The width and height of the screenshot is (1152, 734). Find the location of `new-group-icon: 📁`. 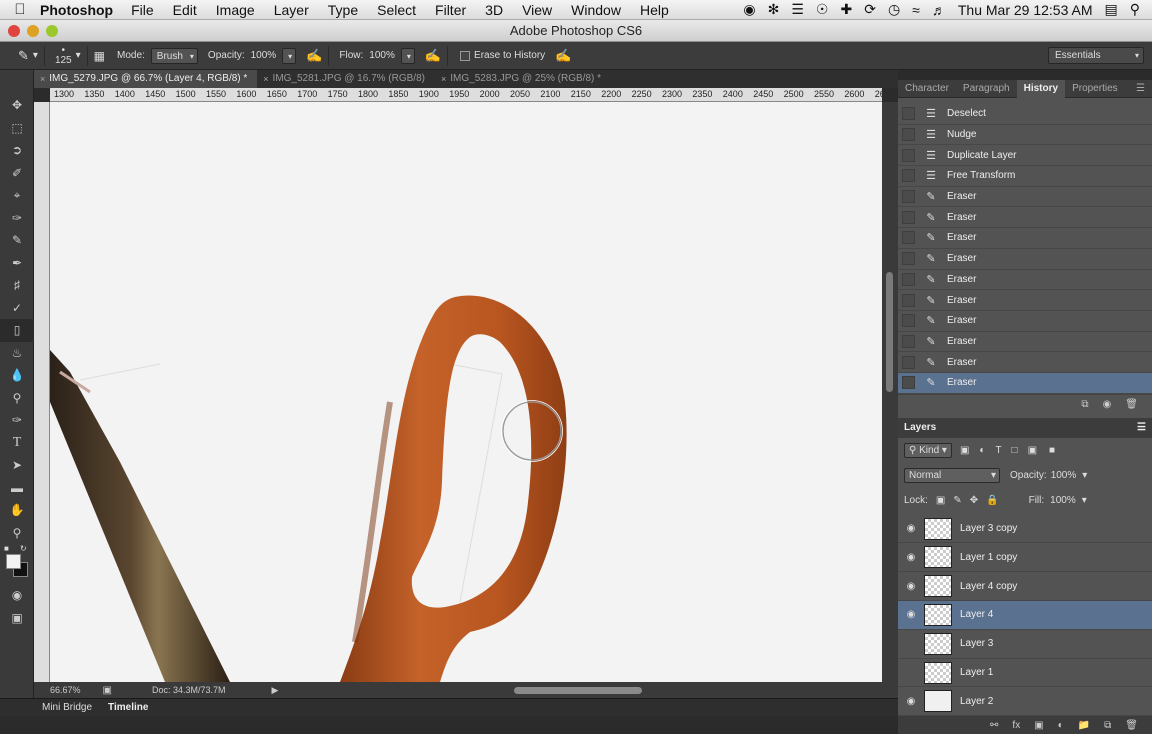

new-group-icon: 📁 is located at coordinates (1084, 725).